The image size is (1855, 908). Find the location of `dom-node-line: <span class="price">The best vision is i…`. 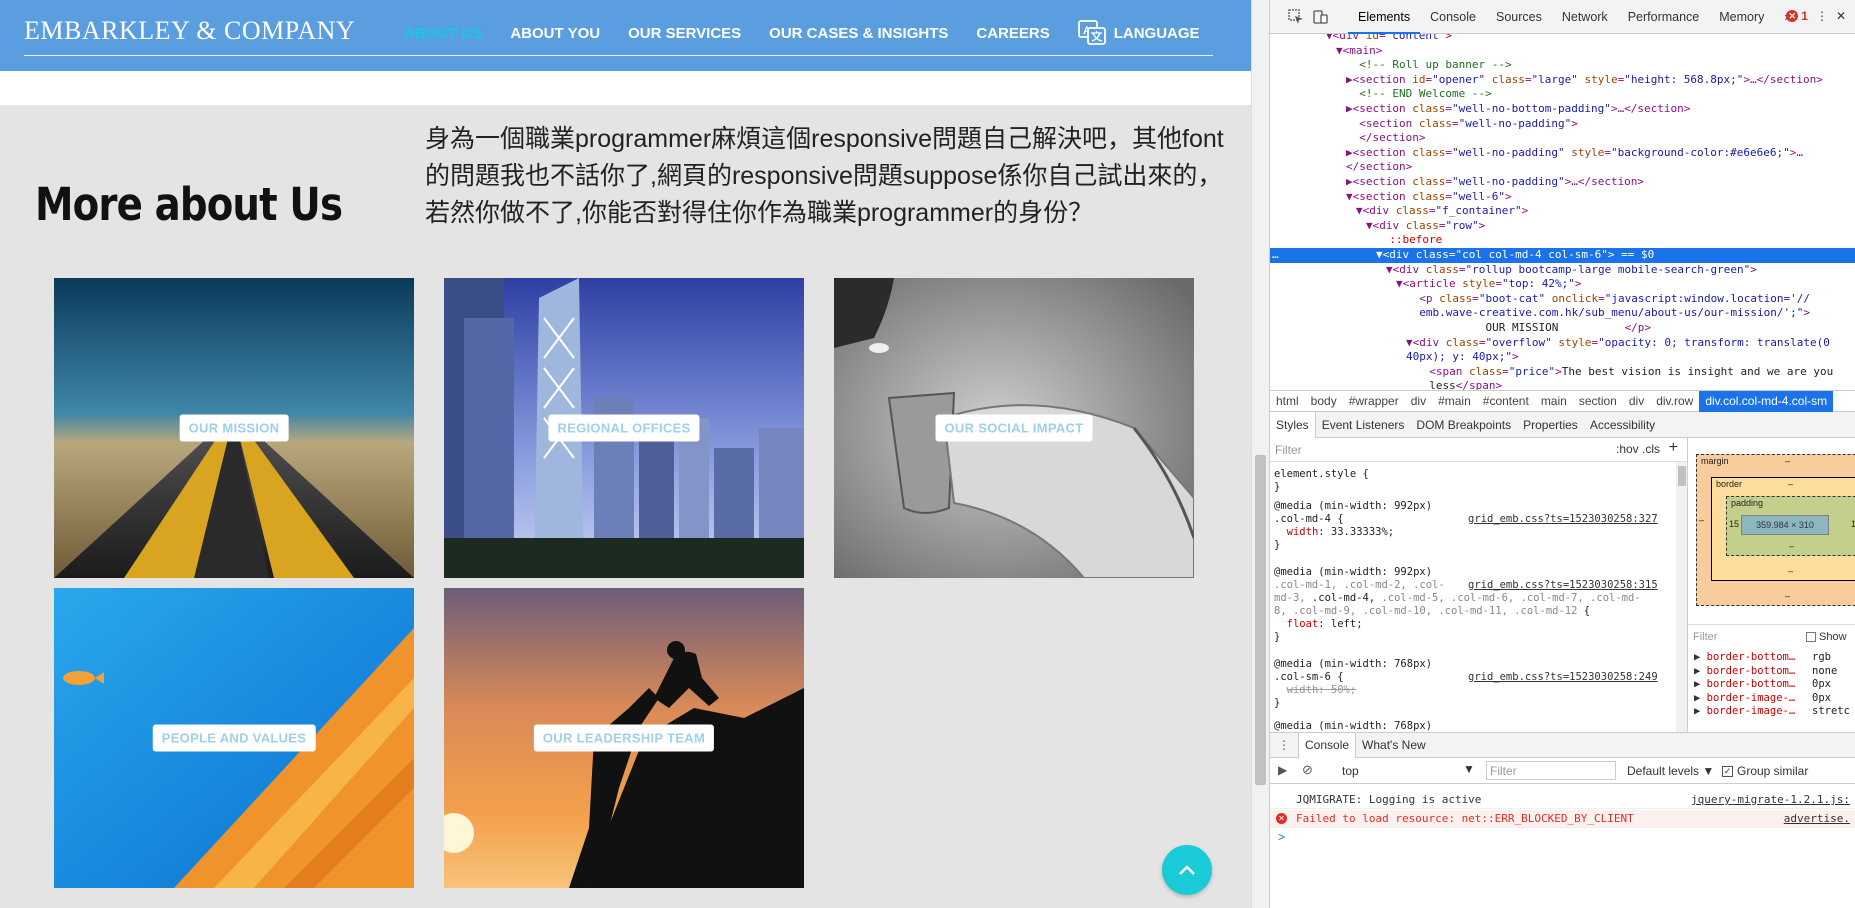

dom-node-line: <span class="price">The best vision is i… is located at coordinates (1562, 372).